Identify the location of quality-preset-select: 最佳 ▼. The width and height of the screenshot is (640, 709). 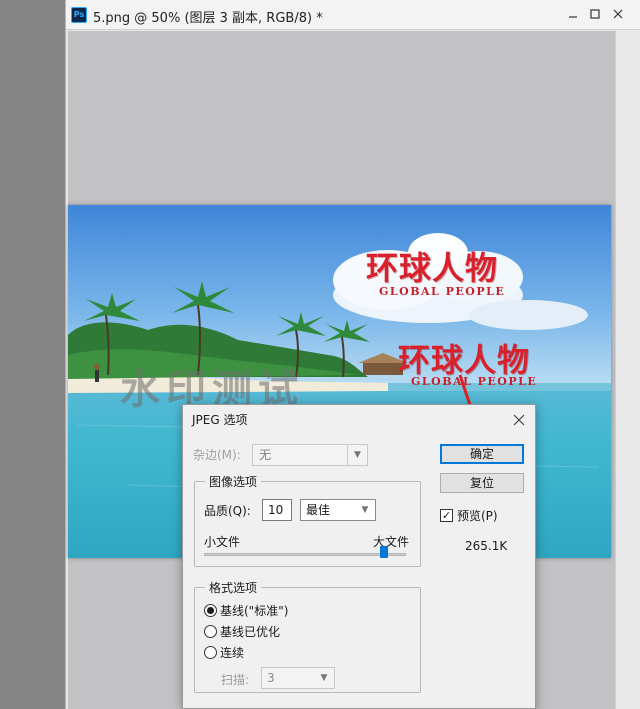
(338, 510).